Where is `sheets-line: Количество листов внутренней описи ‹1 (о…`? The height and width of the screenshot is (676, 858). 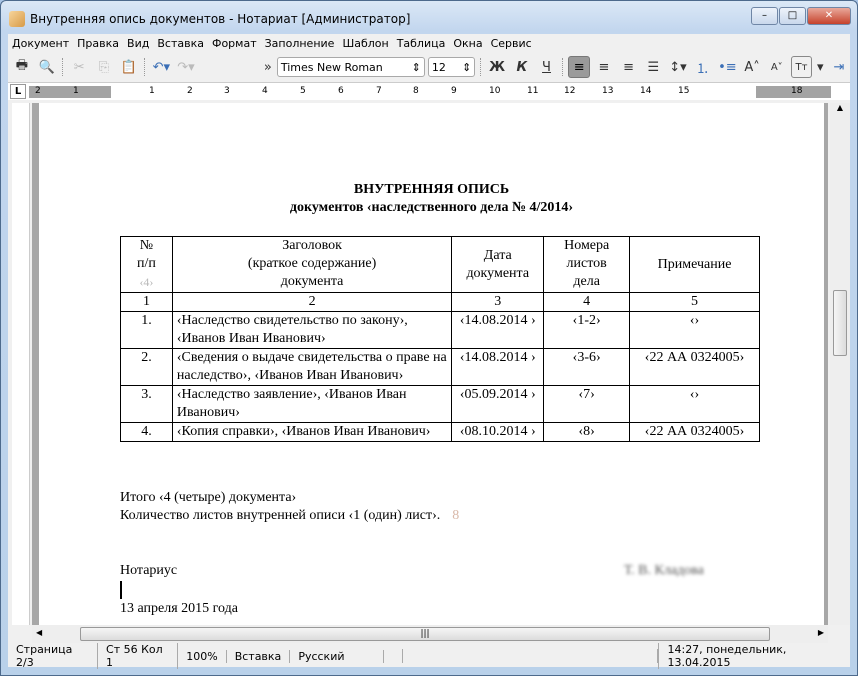 sheets-line: Количество листов внутренней описи ‹1 (о… is located at coordinates (290, 515).